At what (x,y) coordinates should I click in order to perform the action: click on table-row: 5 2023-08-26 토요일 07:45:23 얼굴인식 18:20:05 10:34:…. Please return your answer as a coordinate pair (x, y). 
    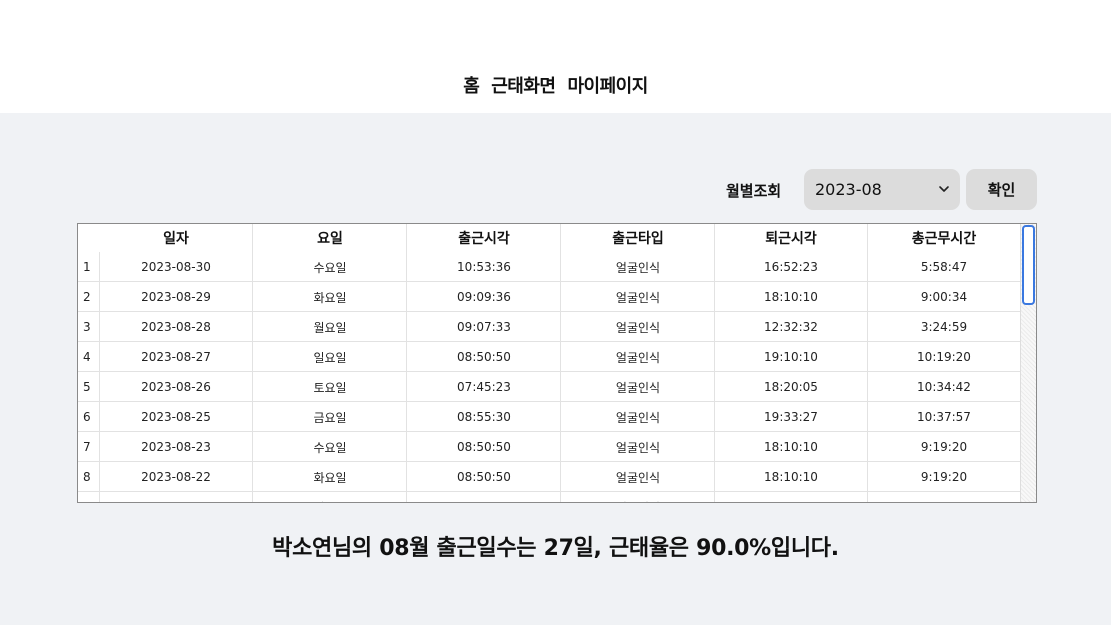
    Looking at the image, I should click on (549, 387).